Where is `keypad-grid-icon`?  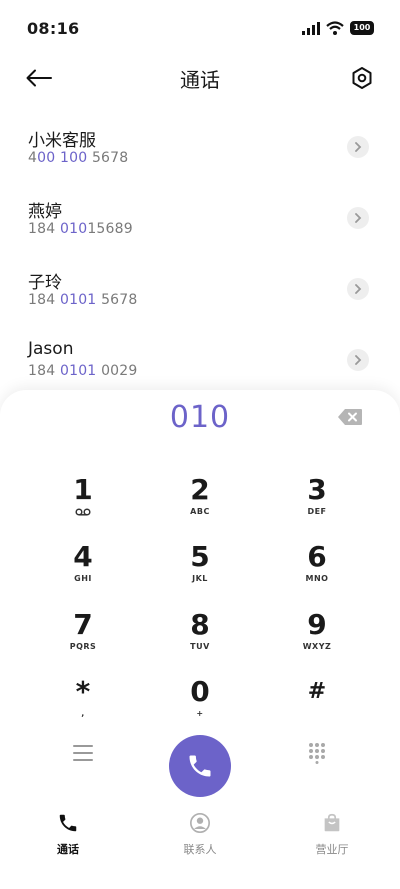 keypad-grid-icon is located at coordinates (317, 753).